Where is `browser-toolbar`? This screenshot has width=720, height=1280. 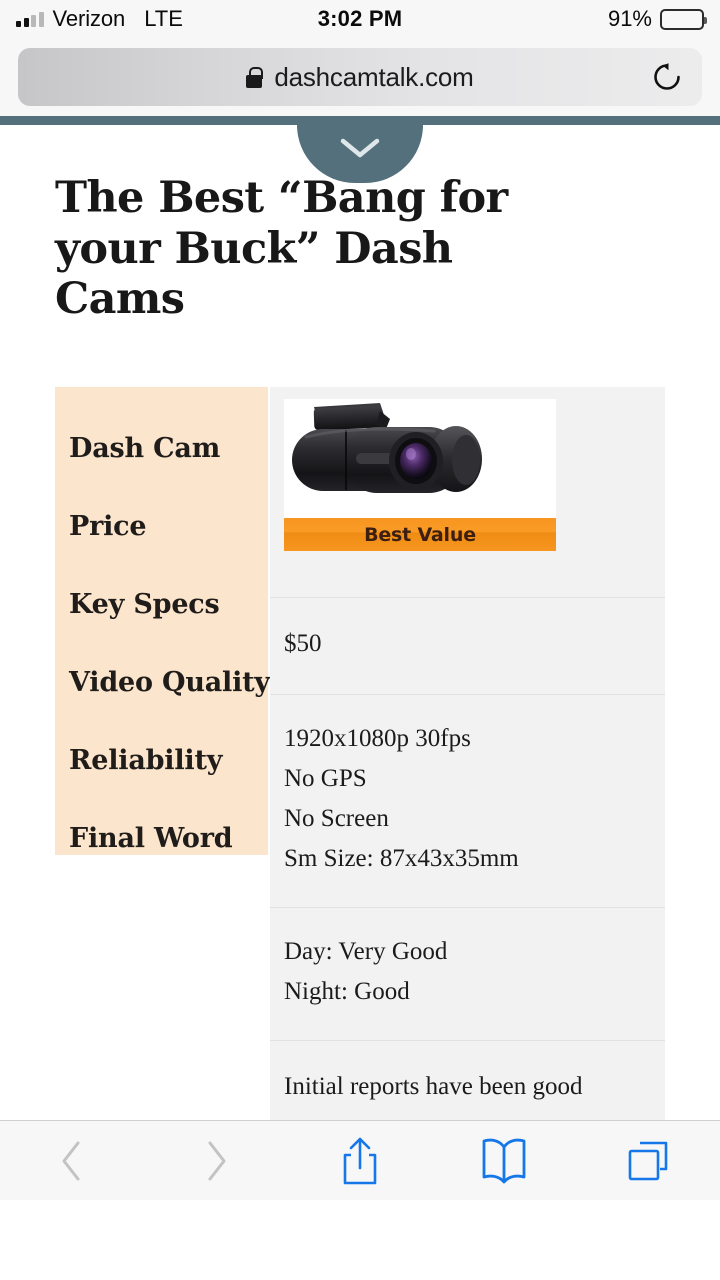 browser-toolbar is located at coordinates (360, 1160).